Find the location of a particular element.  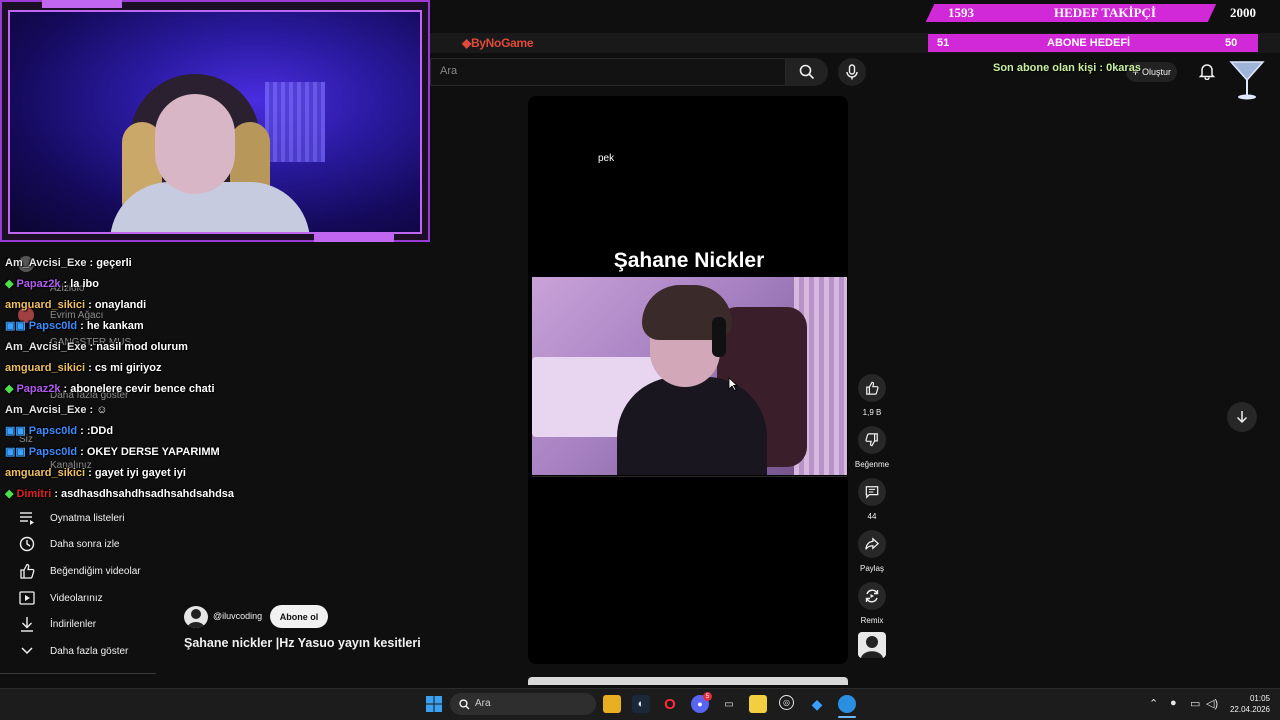

sidebar-item-label: Videolarınız is located at coordinates (76, 598).